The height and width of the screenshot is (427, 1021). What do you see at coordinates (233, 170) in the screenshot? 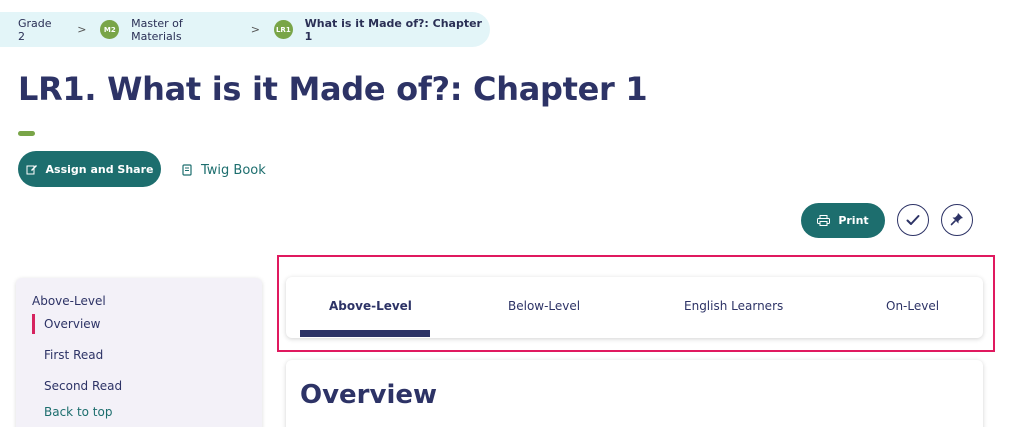
I see `twig-book-label: Twig Book` at bounding box center [233, 170].